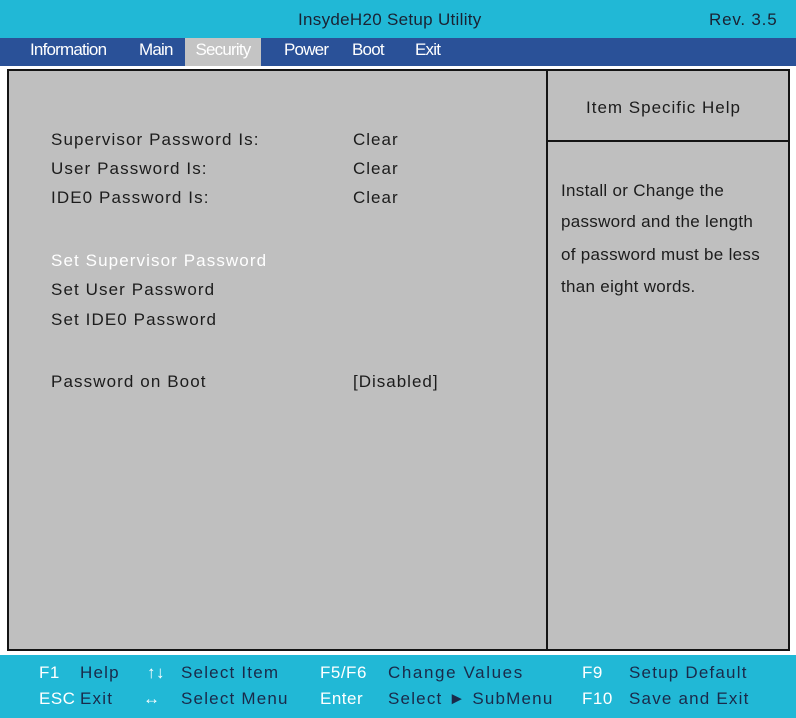 This screenshot has height=718, width=796. What do you see at coordinates (471, 698) in the screenshot?
I see `select-submenu-text: Select ► SubMenu` at bounding box center [471, 698].